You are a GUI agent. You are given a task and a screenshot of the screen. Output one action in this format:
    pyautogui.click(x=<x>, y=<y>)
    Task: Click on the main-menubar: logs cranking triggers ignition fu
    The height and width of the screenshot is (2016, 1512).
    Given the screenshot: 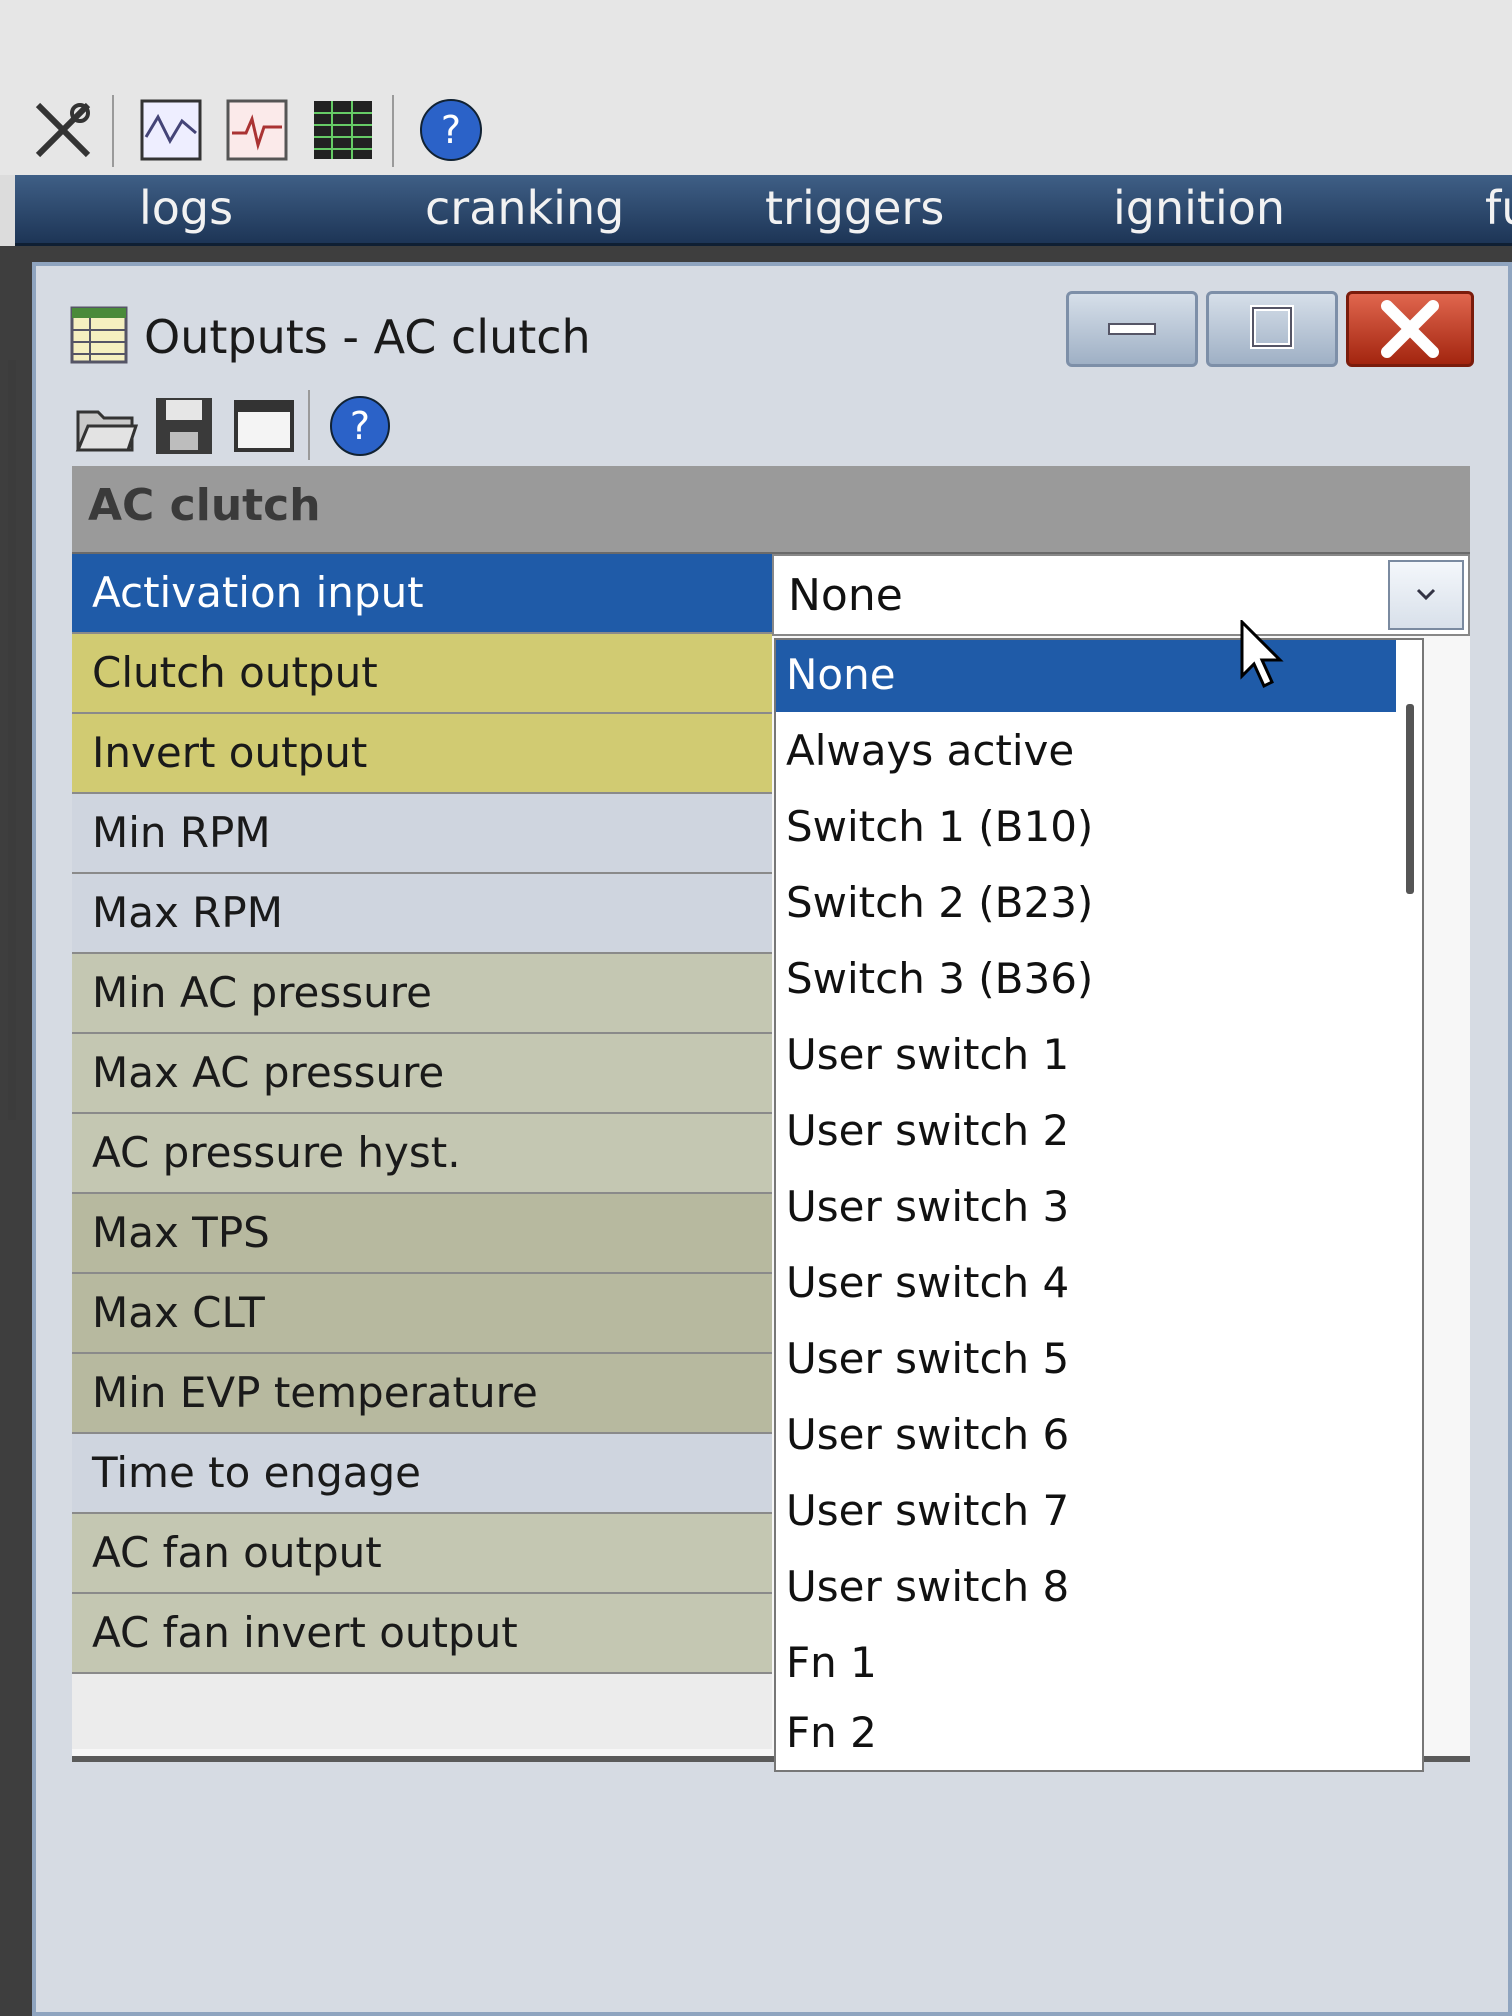 What is the action you would take?
    pyautogui.click(x=763, y=210)
    